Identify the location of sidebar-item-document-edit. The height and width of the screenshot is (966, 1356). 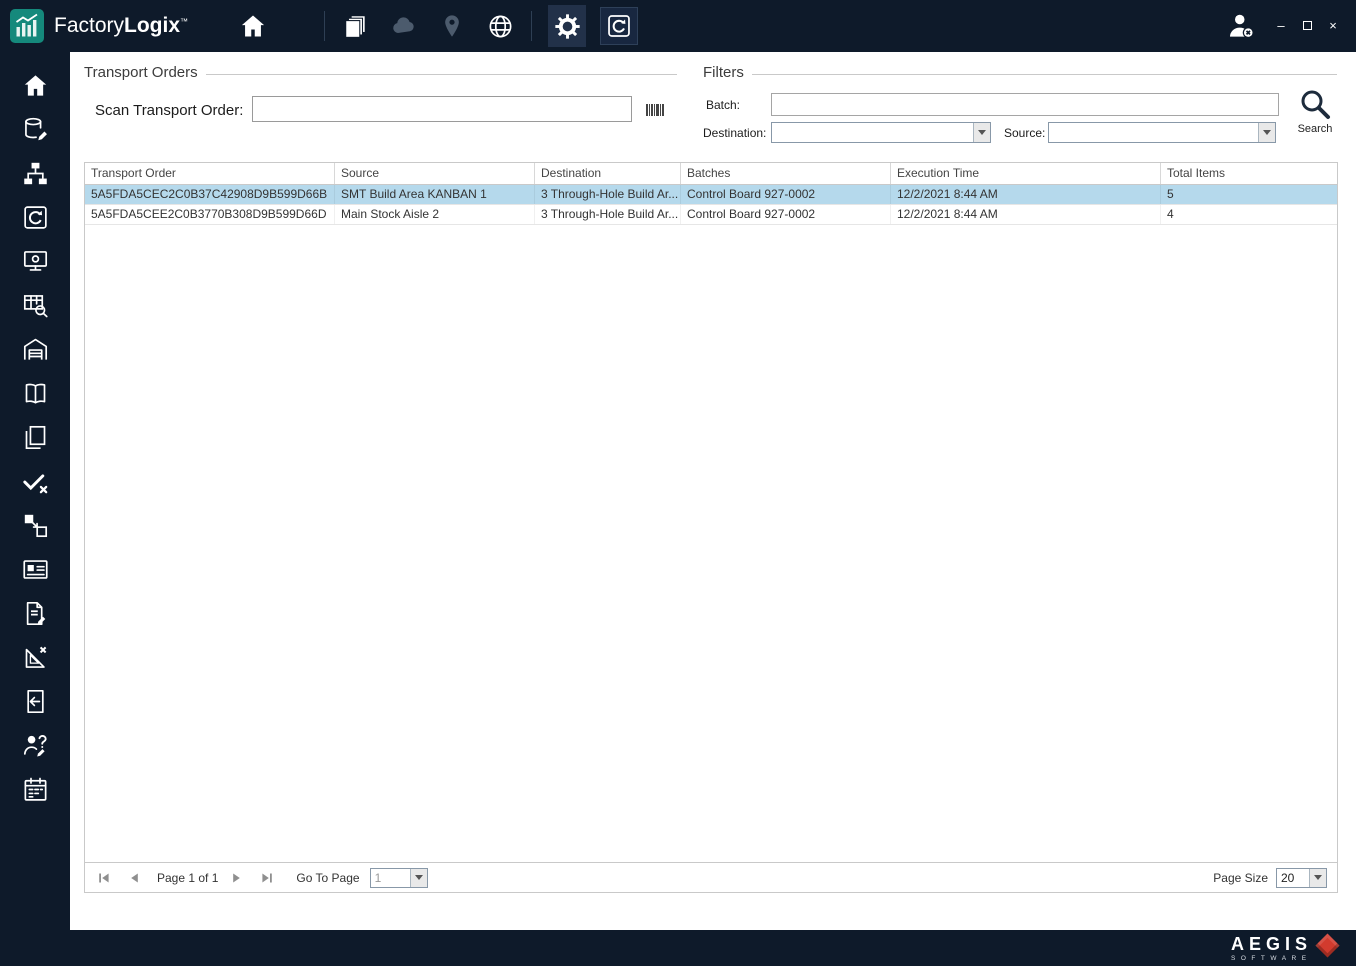
(35, 613).